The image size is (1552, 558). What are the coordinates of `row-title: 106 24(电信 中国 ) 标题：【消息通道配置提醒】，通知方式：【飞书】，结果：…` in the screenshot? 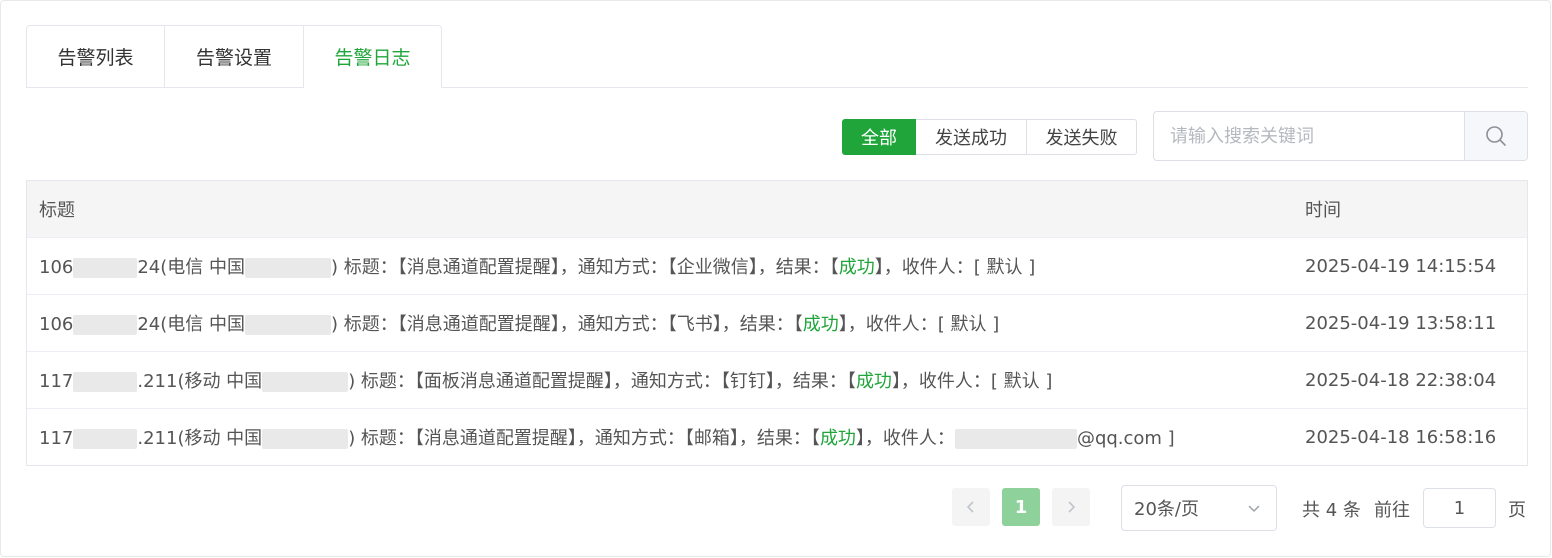 It's located at (660, 323).